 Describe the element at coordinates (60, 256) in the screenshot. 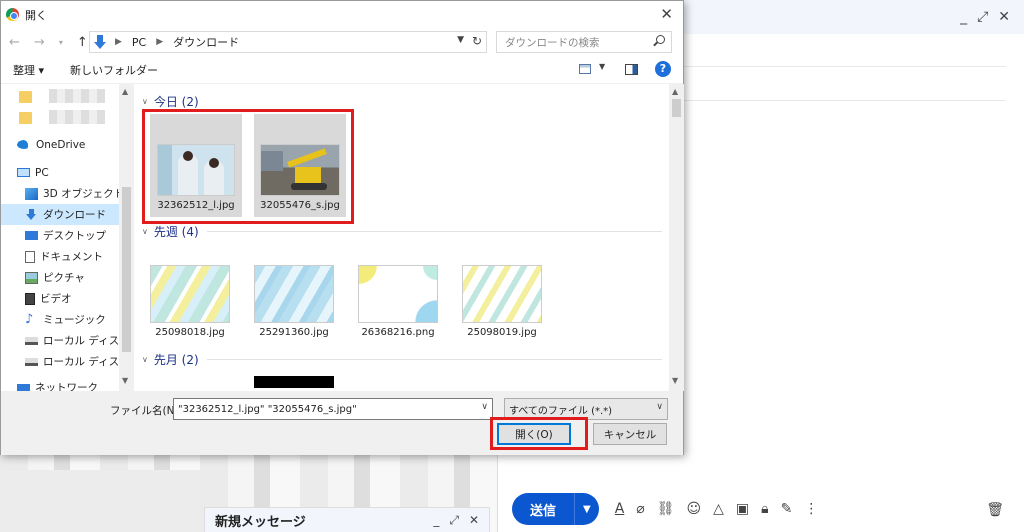

I see `nav-item-documents: ドキュメント` at that location.